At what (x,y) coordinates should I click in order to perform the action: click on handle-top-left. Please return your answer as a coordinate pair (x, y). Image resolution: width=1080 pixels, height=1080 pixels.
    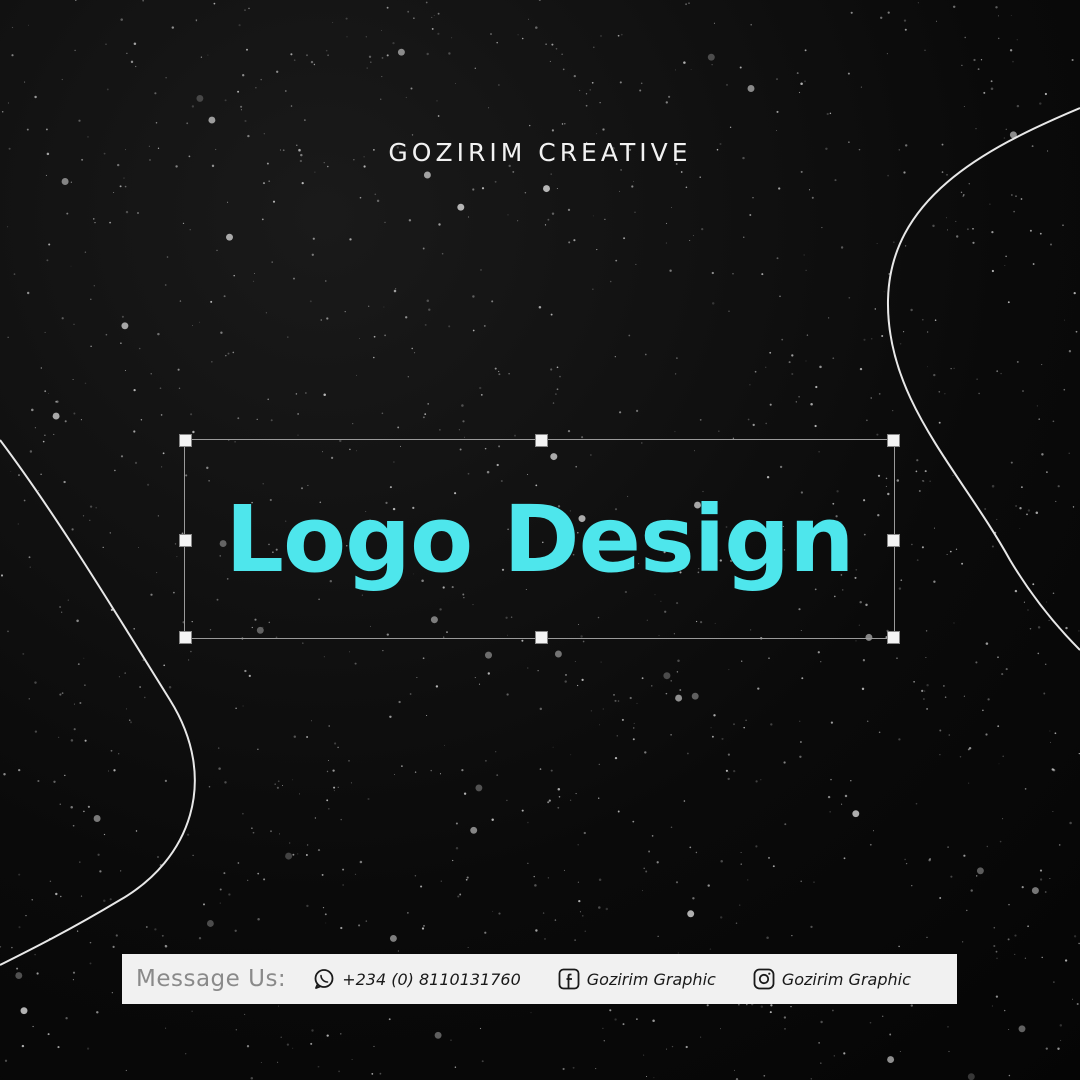
    Looking at the image, I should click on (185, 440).